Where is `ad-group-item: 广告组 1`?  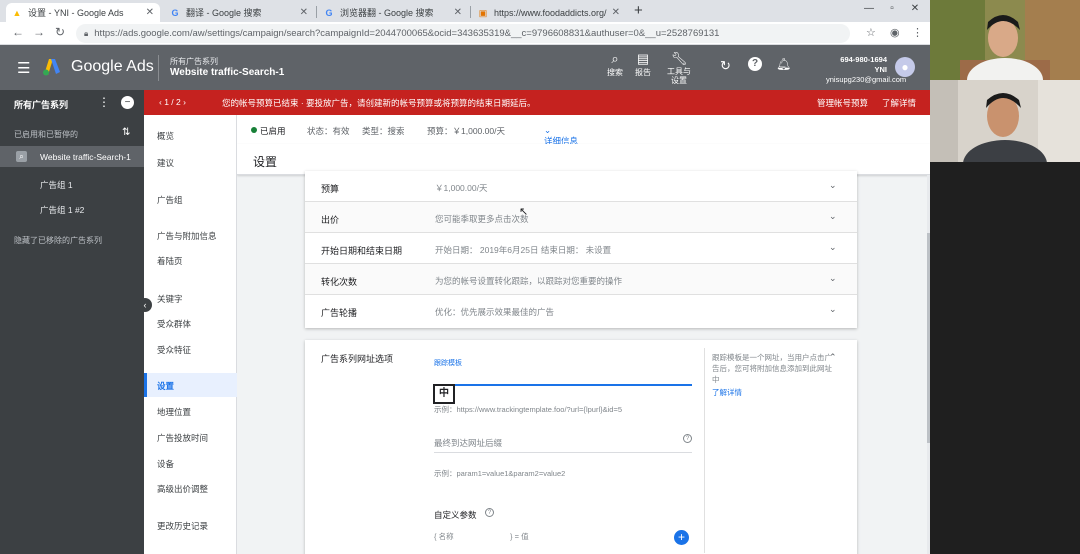 ad-group-item: 广告组 1 is located at coordinates (56, 185).